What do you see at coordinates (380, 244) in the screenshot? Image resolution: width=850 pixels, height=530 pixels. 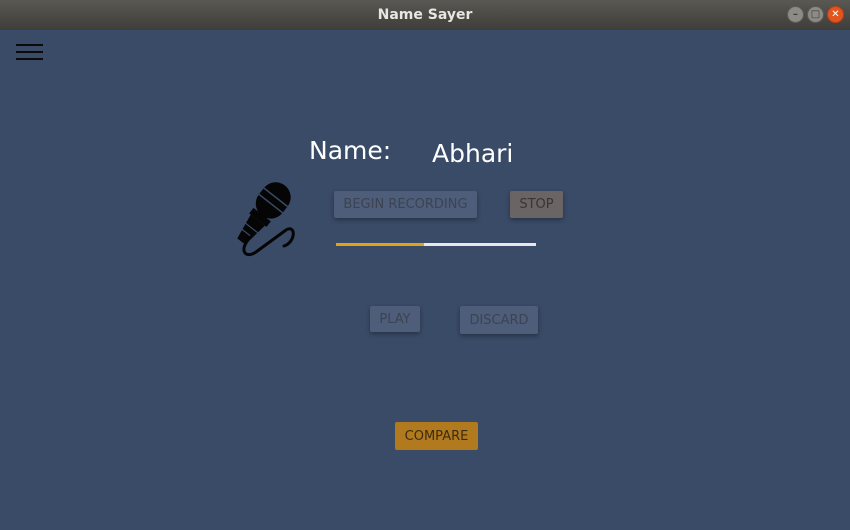 I see `recording-progress-fill` at bounding box center [380, 244].